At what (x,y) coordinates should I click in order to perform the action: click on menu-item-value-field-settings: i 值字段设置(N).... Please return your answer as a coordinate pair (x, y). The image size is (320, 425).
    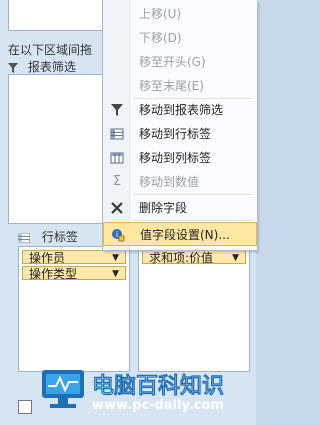
    Looking at the image, I should click on (180, 234).